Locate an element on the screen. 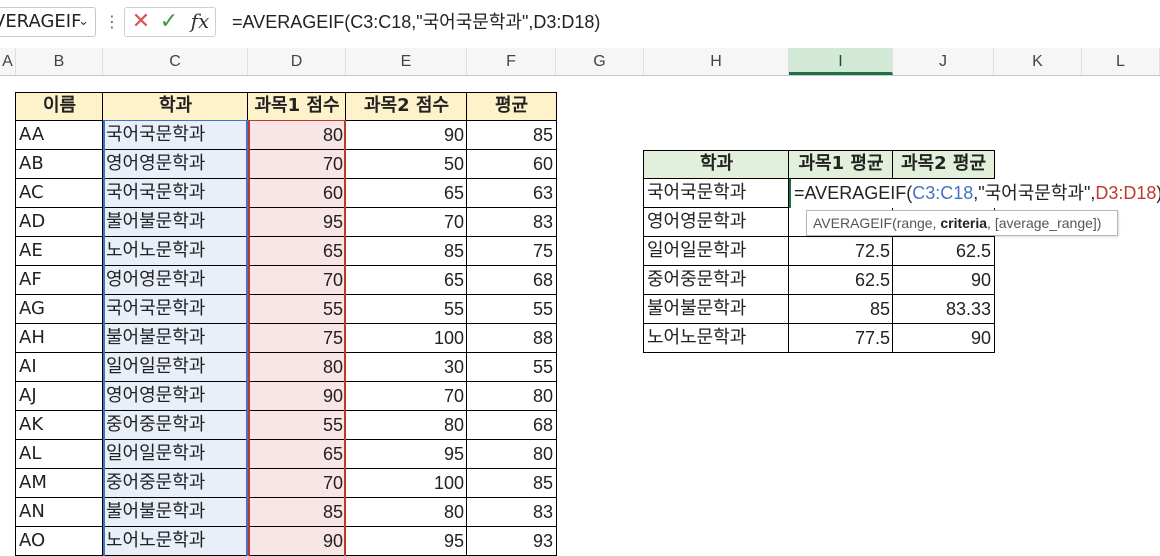 Image resolution: width=1160 pixels, height=556 pixels. summary-header-cell: 학과 is located at coordinates (716, 164).